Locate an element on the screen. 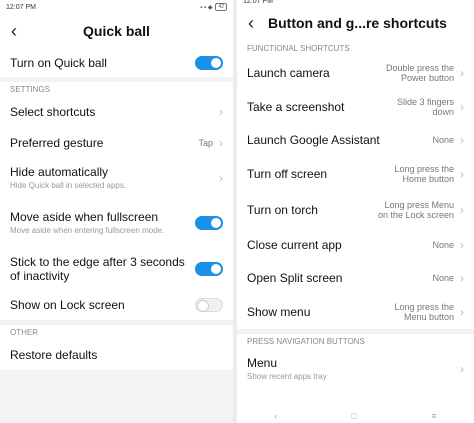 The width and height of the screenshot is (474, 423). title-bar: ‹ Quick ball is located at coordinates (116, 31).